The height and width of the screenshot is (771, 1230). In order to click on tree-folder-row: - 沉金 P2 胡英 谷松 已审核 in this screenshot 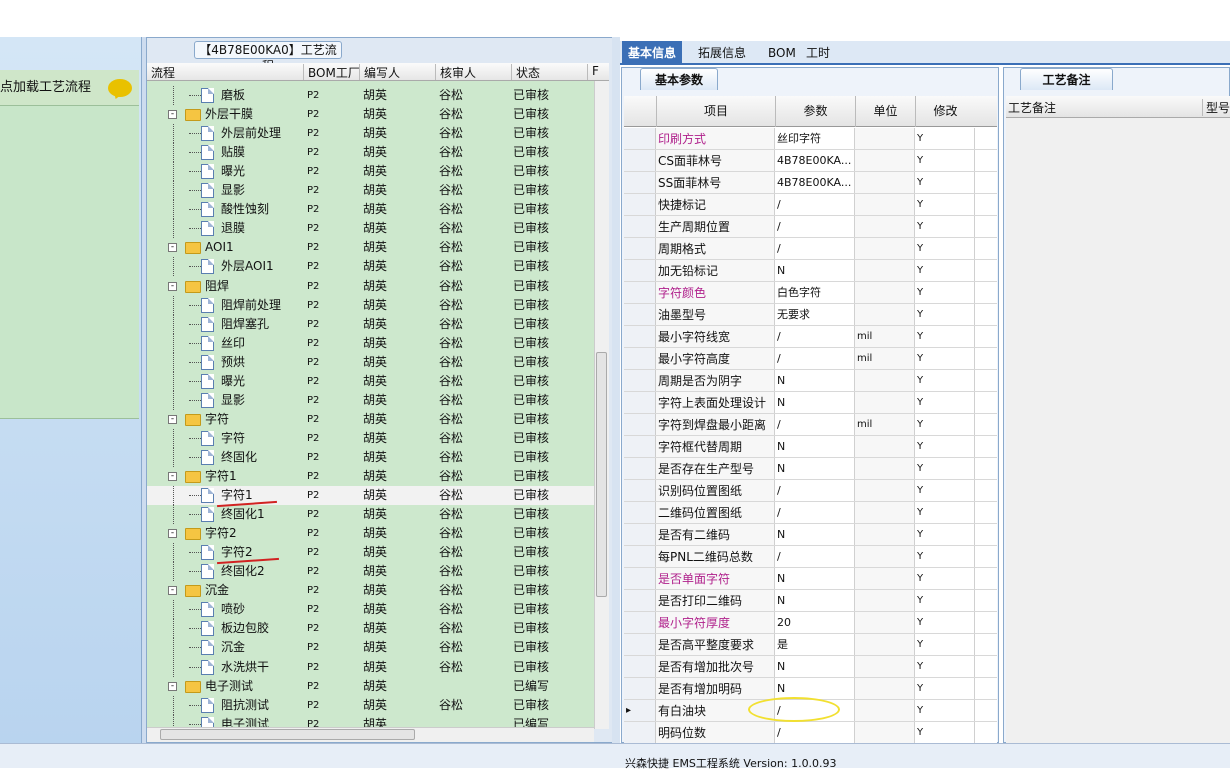, I will do `click(370, 590)`.